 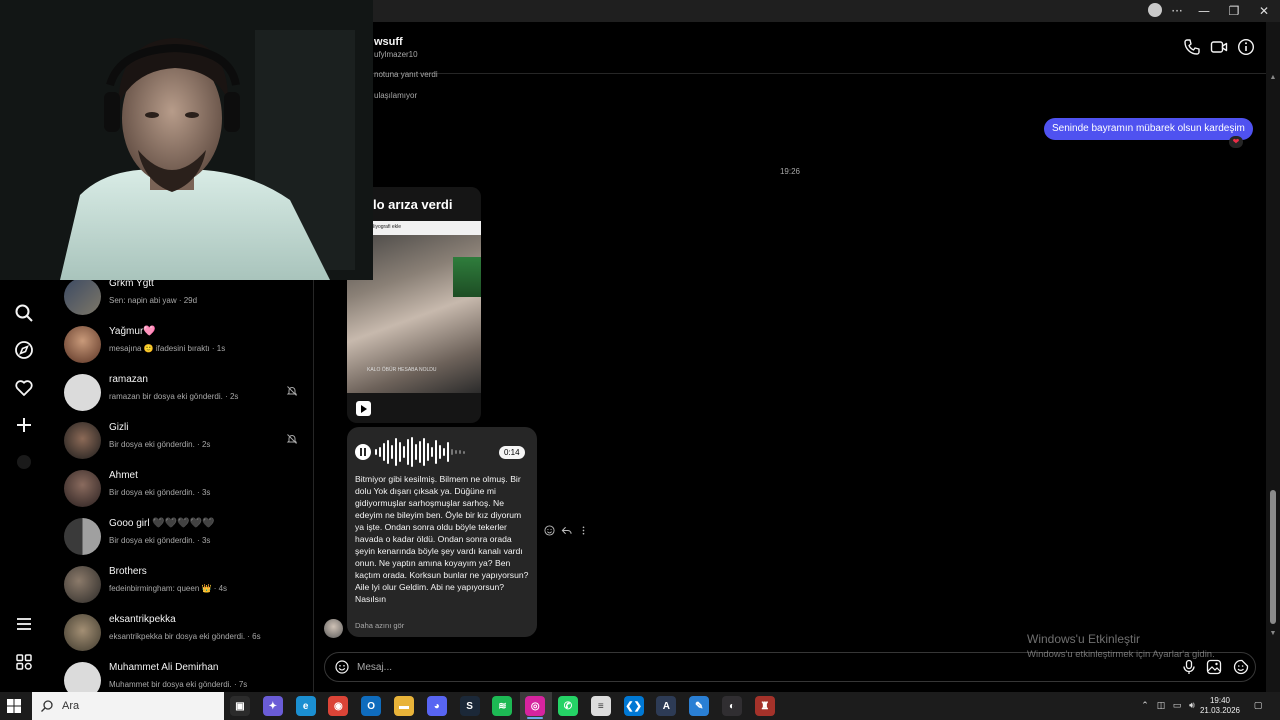 What do you see at coordinates (467, 277) in the screenshot?
I see `reel-thumbnail-inset` at bounding box center [467, 277].